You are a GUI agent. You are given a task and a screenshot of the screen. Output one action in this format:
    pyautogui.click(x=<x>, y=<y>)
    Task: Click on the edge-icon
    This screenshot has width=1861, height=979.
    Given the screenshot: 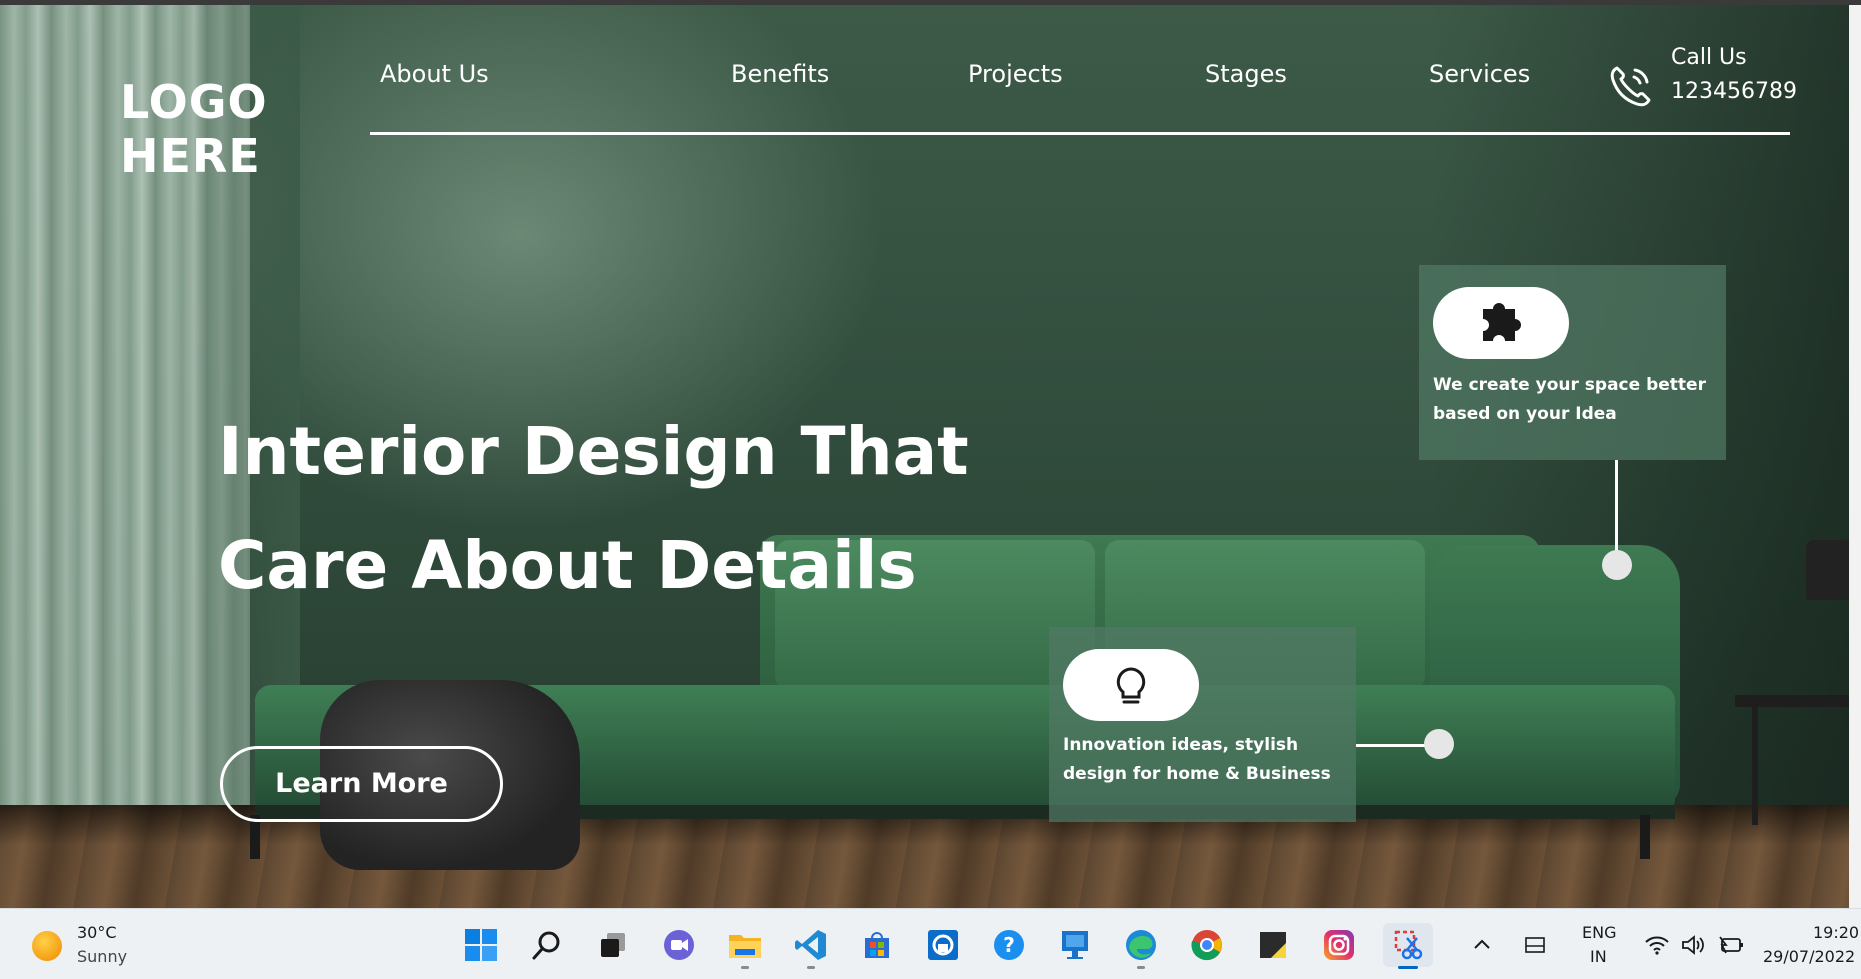 What is the action you would take?
    pyautogui.click(x=1141, y=946)
    